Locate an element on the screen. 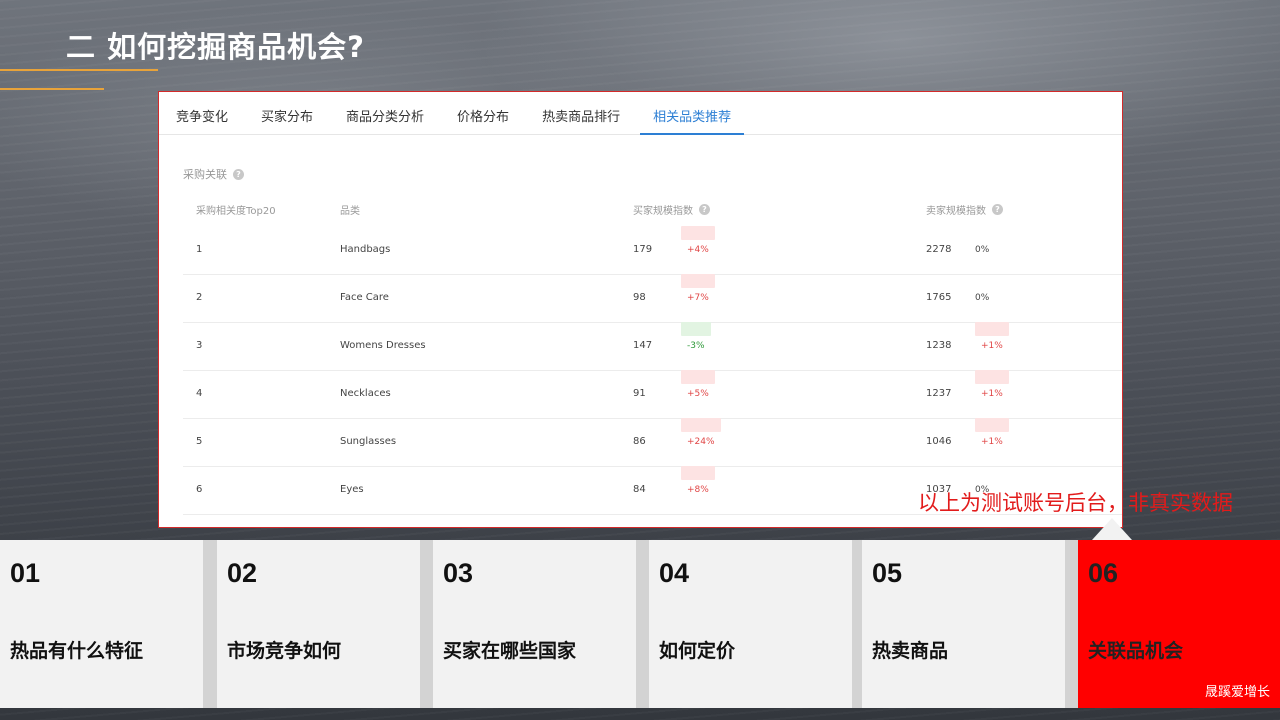 Image resolution: width=1280 pixels, height=720 pixels. header-category-label: 品类 is located at coordinates (350, 211).